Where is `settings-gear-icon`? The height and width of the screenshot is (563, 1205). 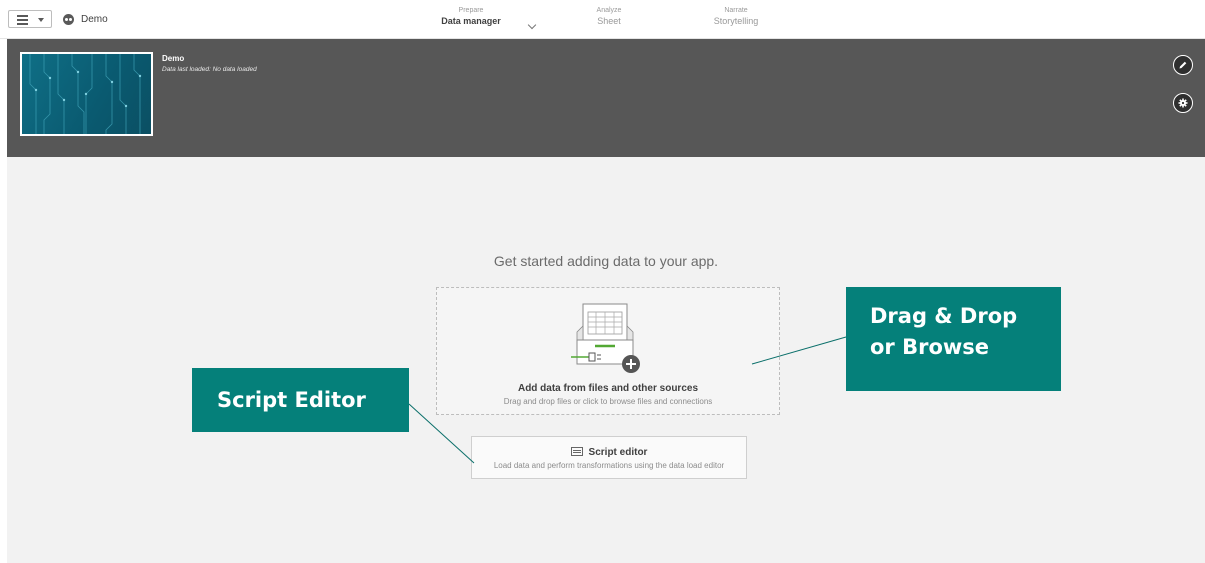
settings-gear-icon is located at coordinates (1183, 103).